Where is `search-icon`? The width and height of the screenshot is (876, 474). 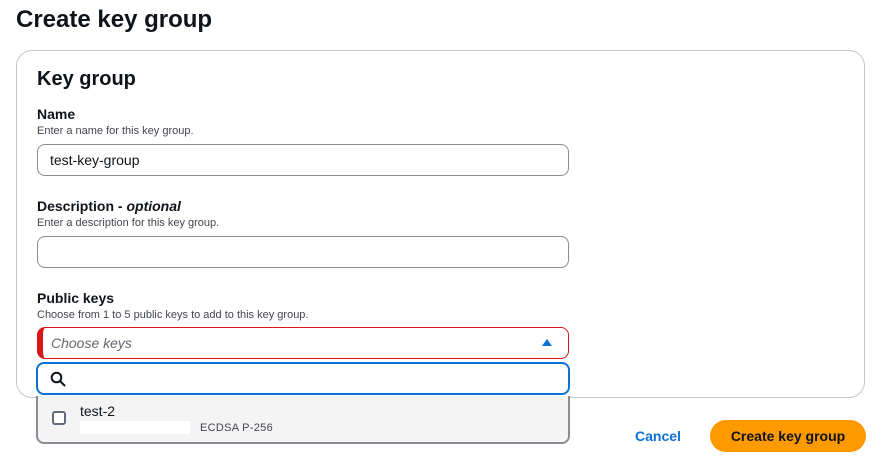 search-icon is located at coordinates (58, 379).